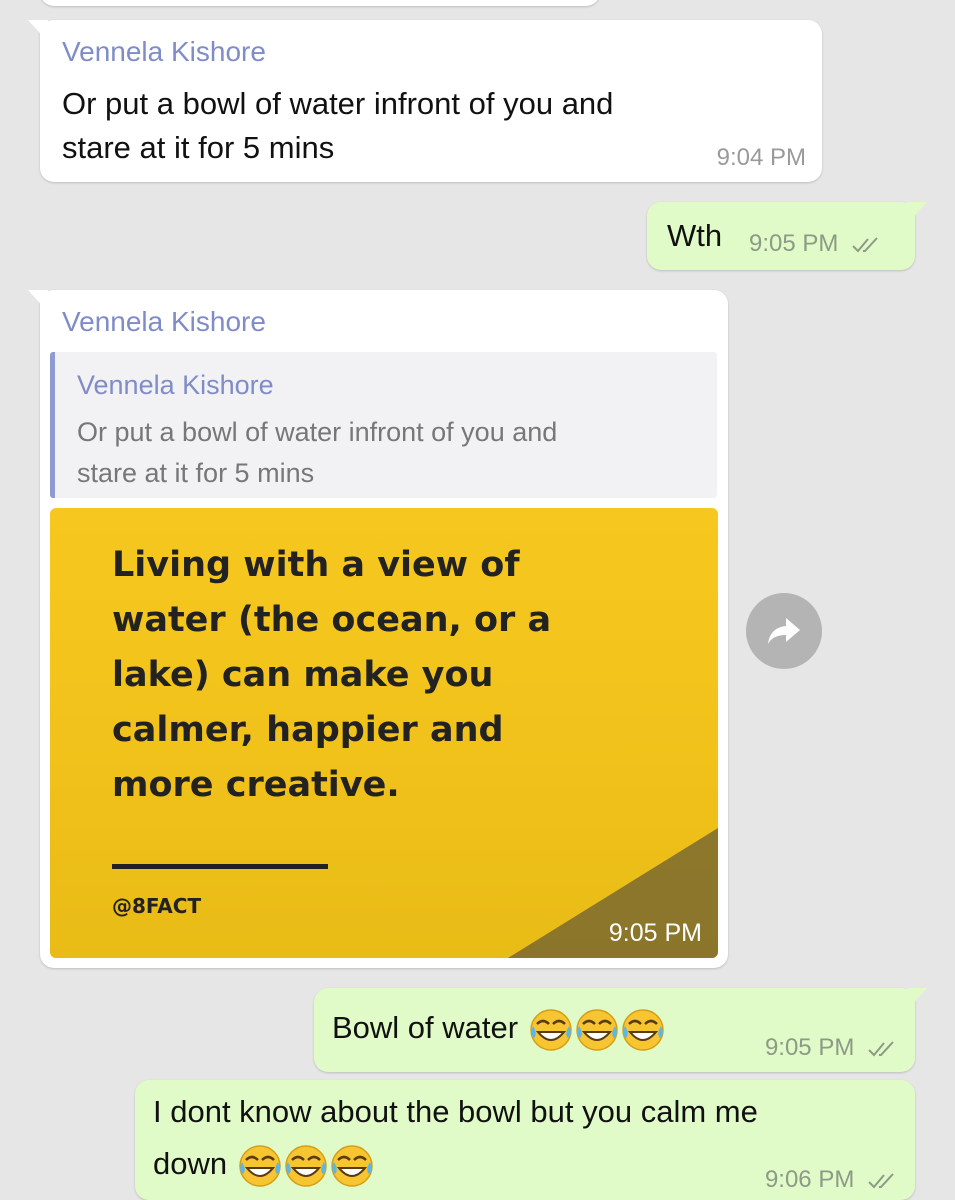 The height and width of the screenshot is (1200, 955). I want to click on image-fact-line: water (the ocean, or a, so click(332, 620).